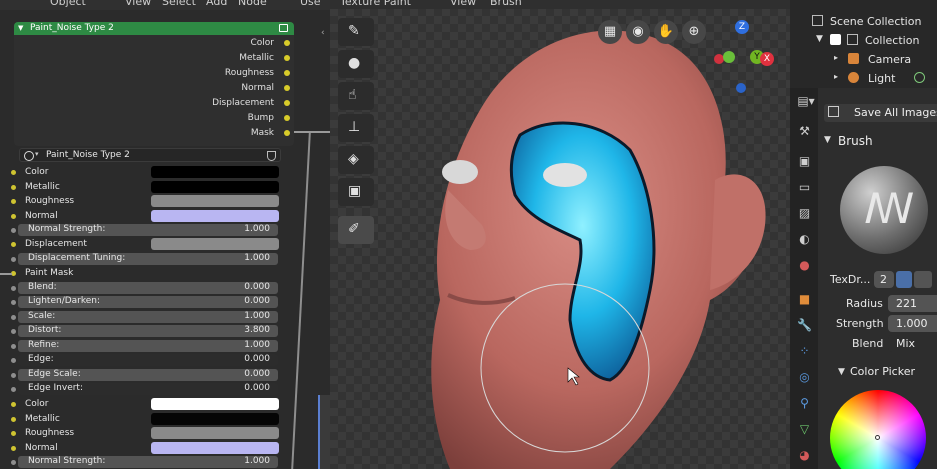  I want to click on world-tab-icon: ●, so click(804, 266).